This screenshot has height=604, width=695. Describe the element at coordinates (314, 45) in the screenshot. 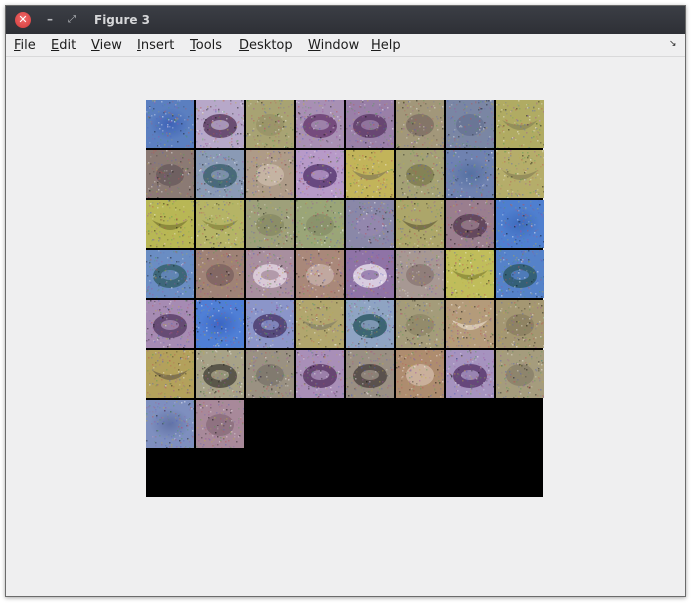

I see `menu-mnemonic: W` at that location.